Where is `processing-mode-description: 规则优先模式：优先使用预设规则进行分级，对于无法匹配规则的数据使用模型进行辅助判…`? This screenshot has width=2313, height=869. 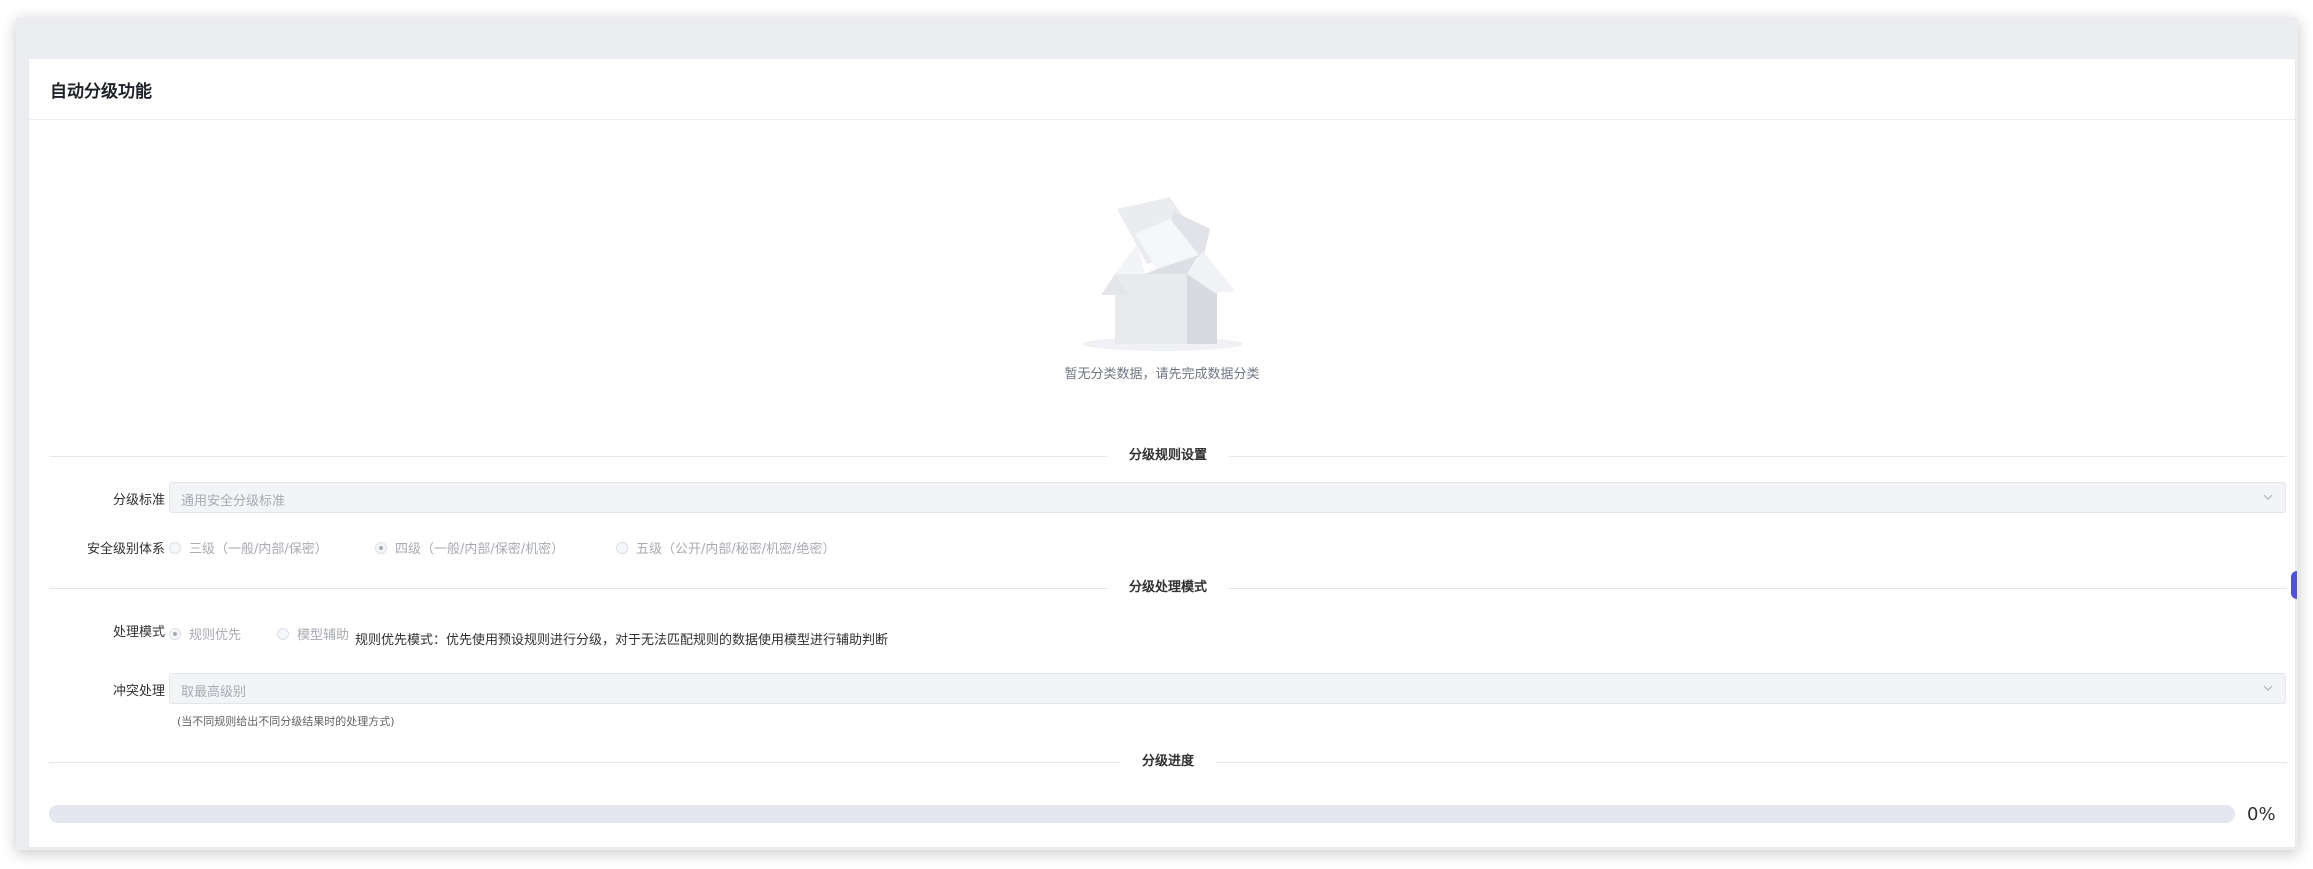 processing-mode-description: 规则优先模式：优先使用预设规则进行分级，对于无法匹配规则的数据使用模型进行辅助判… is located at coordinates (622, 640).